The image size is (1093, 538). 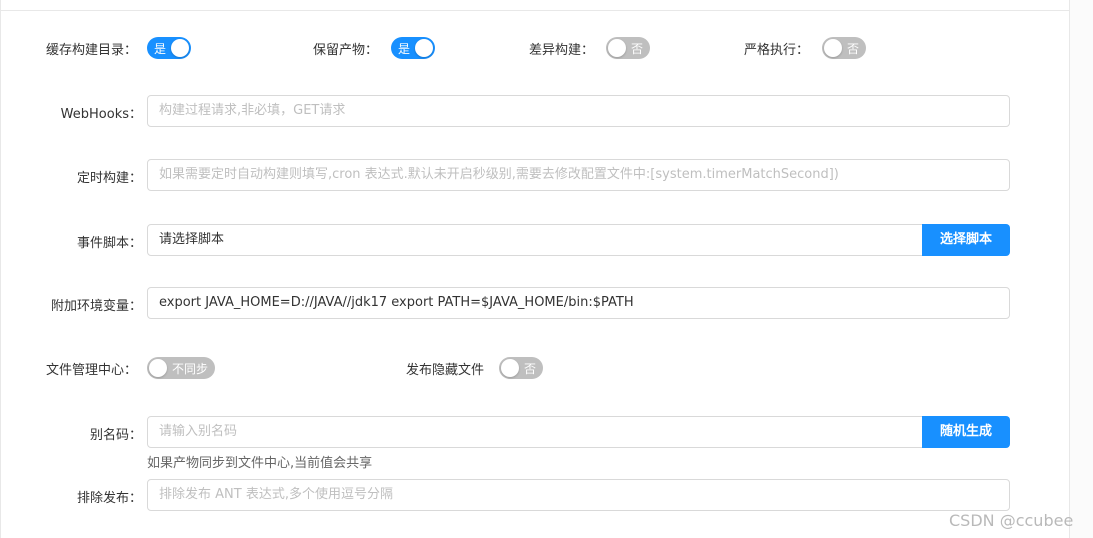 What do you see at coordinates (109, 498) in the screenshot?
I see `exclude-publish-label: 排除发布：` at bounding box center [109, 498].